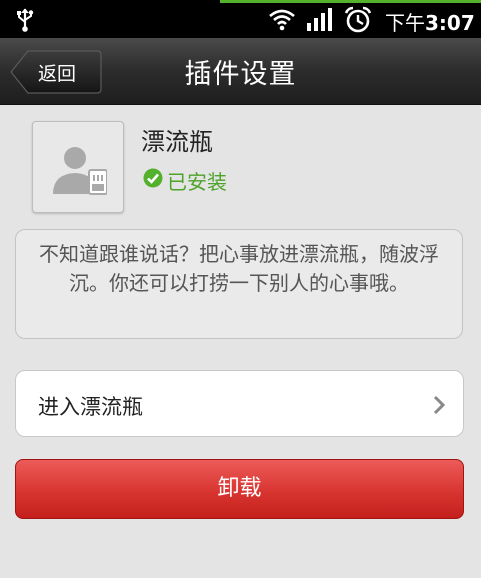 Image resolution: width=481 pixels, height=578 pixels. I want to click on enter-plugin-label: 进入漂流瓶, so click(90, 407).